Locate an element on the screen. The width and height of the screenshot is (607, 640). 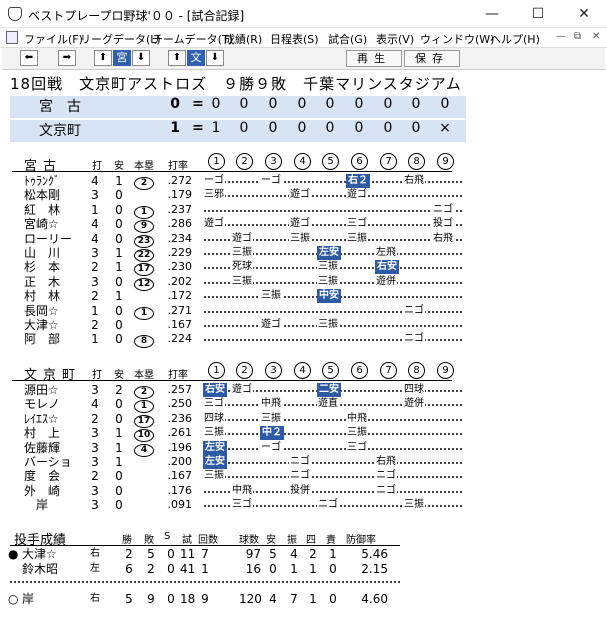
batter-avg: .176 is located at coordinates (180, 490).